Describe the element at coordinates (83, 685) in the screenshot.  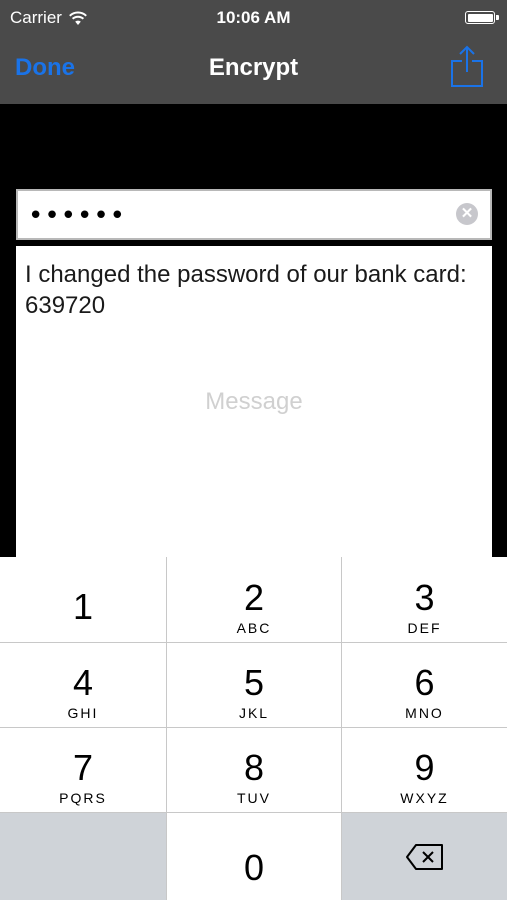
I see `key-4: 4 GHI` at that location.